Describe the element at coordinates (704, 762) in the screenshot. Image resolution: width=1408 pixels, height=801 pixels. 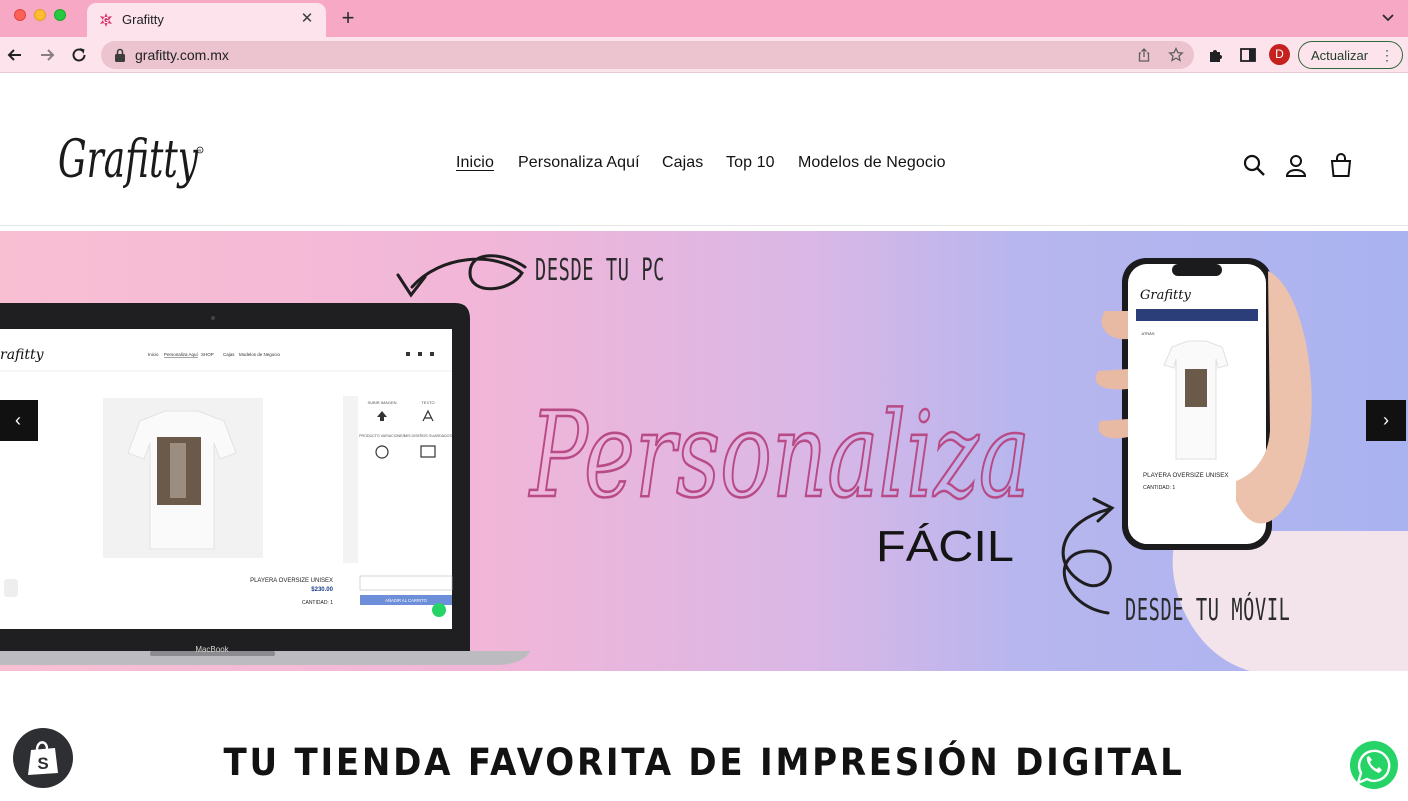
I see `section-heading: TU TIENDA FAVORITA DE IMPRESIÓN DIGITAL` at that location.